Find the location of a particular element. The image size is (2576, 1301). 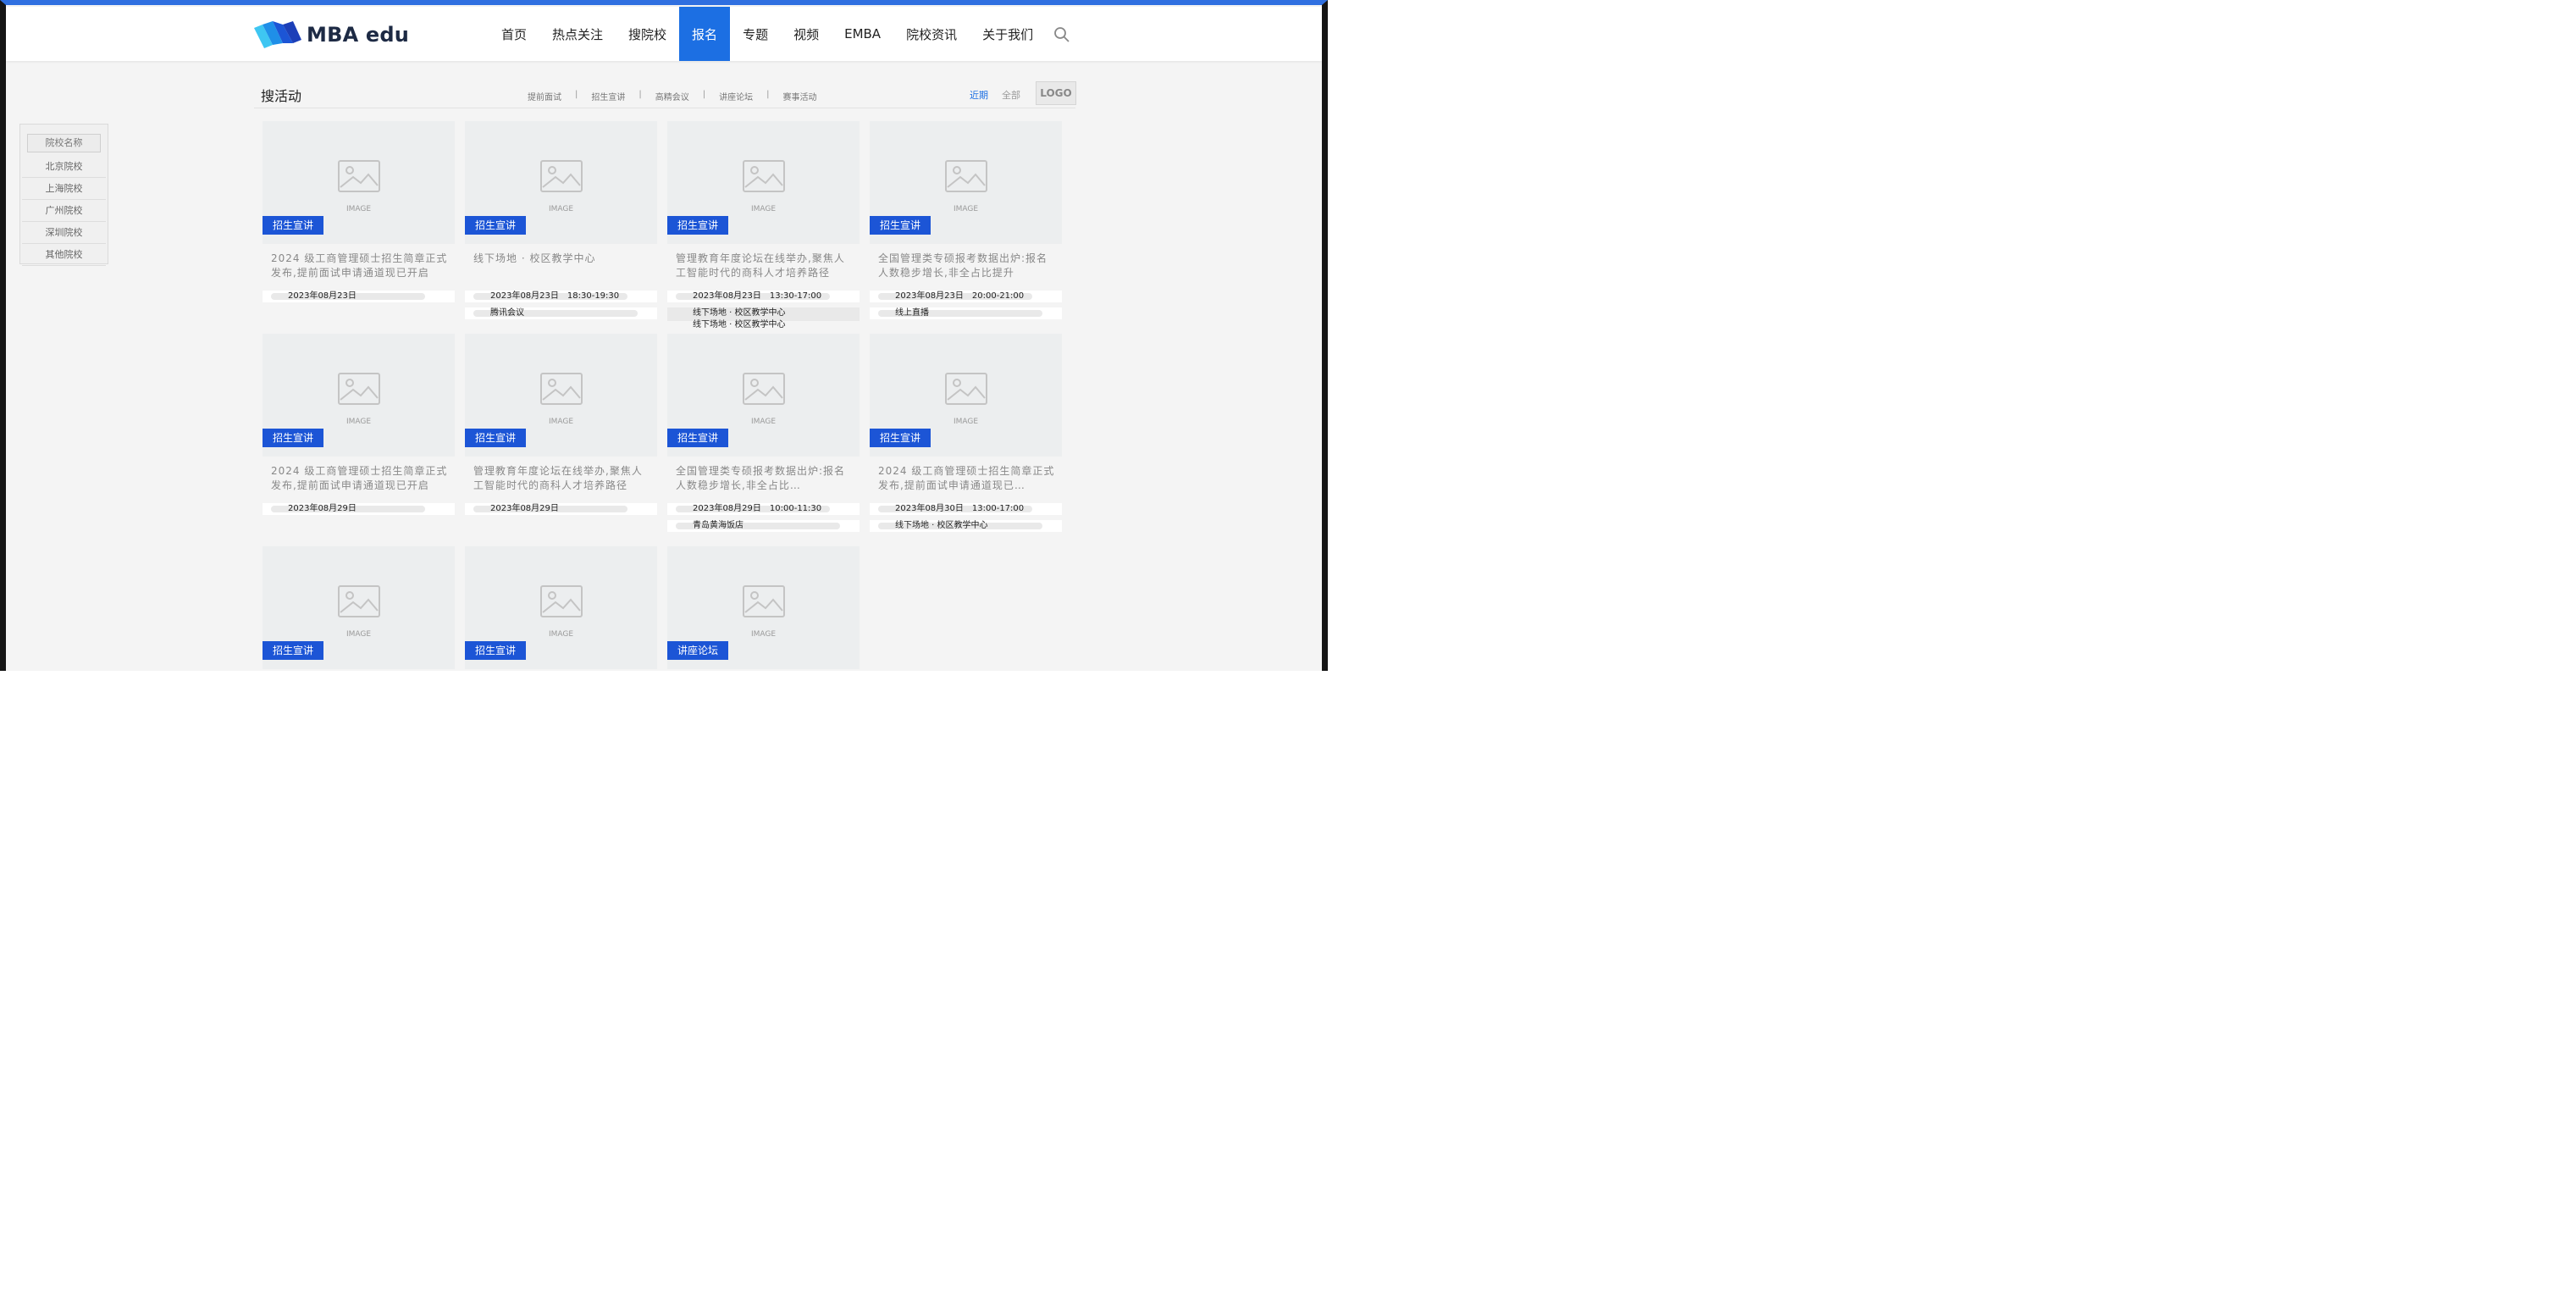

card-date-row: 2023年08月23日 is located at coordinates (359, 296).